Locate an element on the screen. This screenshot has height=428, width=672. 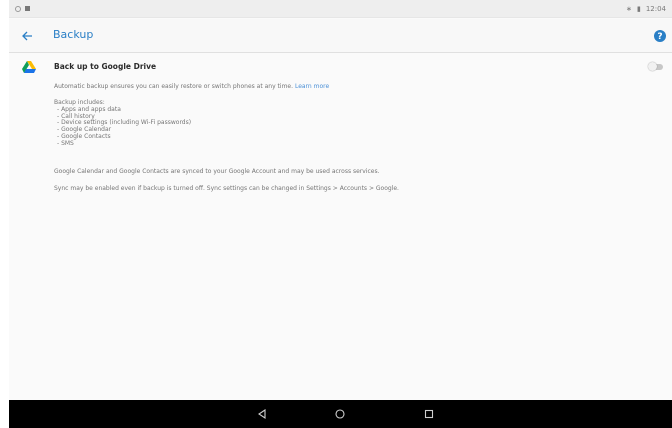
list-item: - SMS is located at coordinates (65, 143).